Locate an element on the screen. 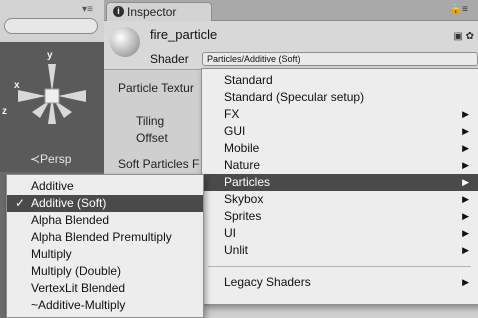 The height and width of the screenshot is (318, 478). menu-item-standard: Standard is located at coordinates (340, 80).